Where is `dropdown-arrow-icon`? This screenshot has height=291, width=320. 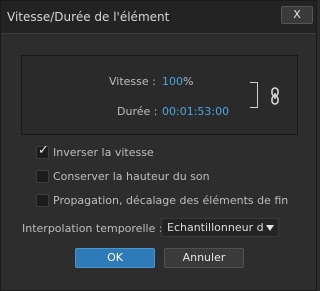 dropdown-arrow-icon is located at coordinates (270, 228).